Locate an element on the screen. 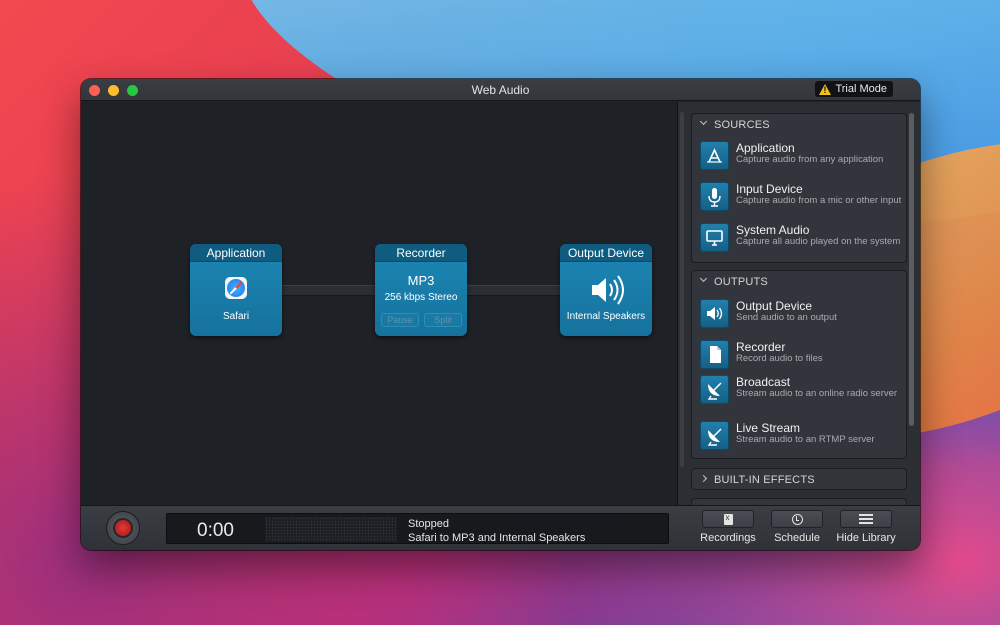 The height and width of the screenshot is (625, 1000). title-bar: Web Audio Trial Mode is located at coordinates (500, 90).